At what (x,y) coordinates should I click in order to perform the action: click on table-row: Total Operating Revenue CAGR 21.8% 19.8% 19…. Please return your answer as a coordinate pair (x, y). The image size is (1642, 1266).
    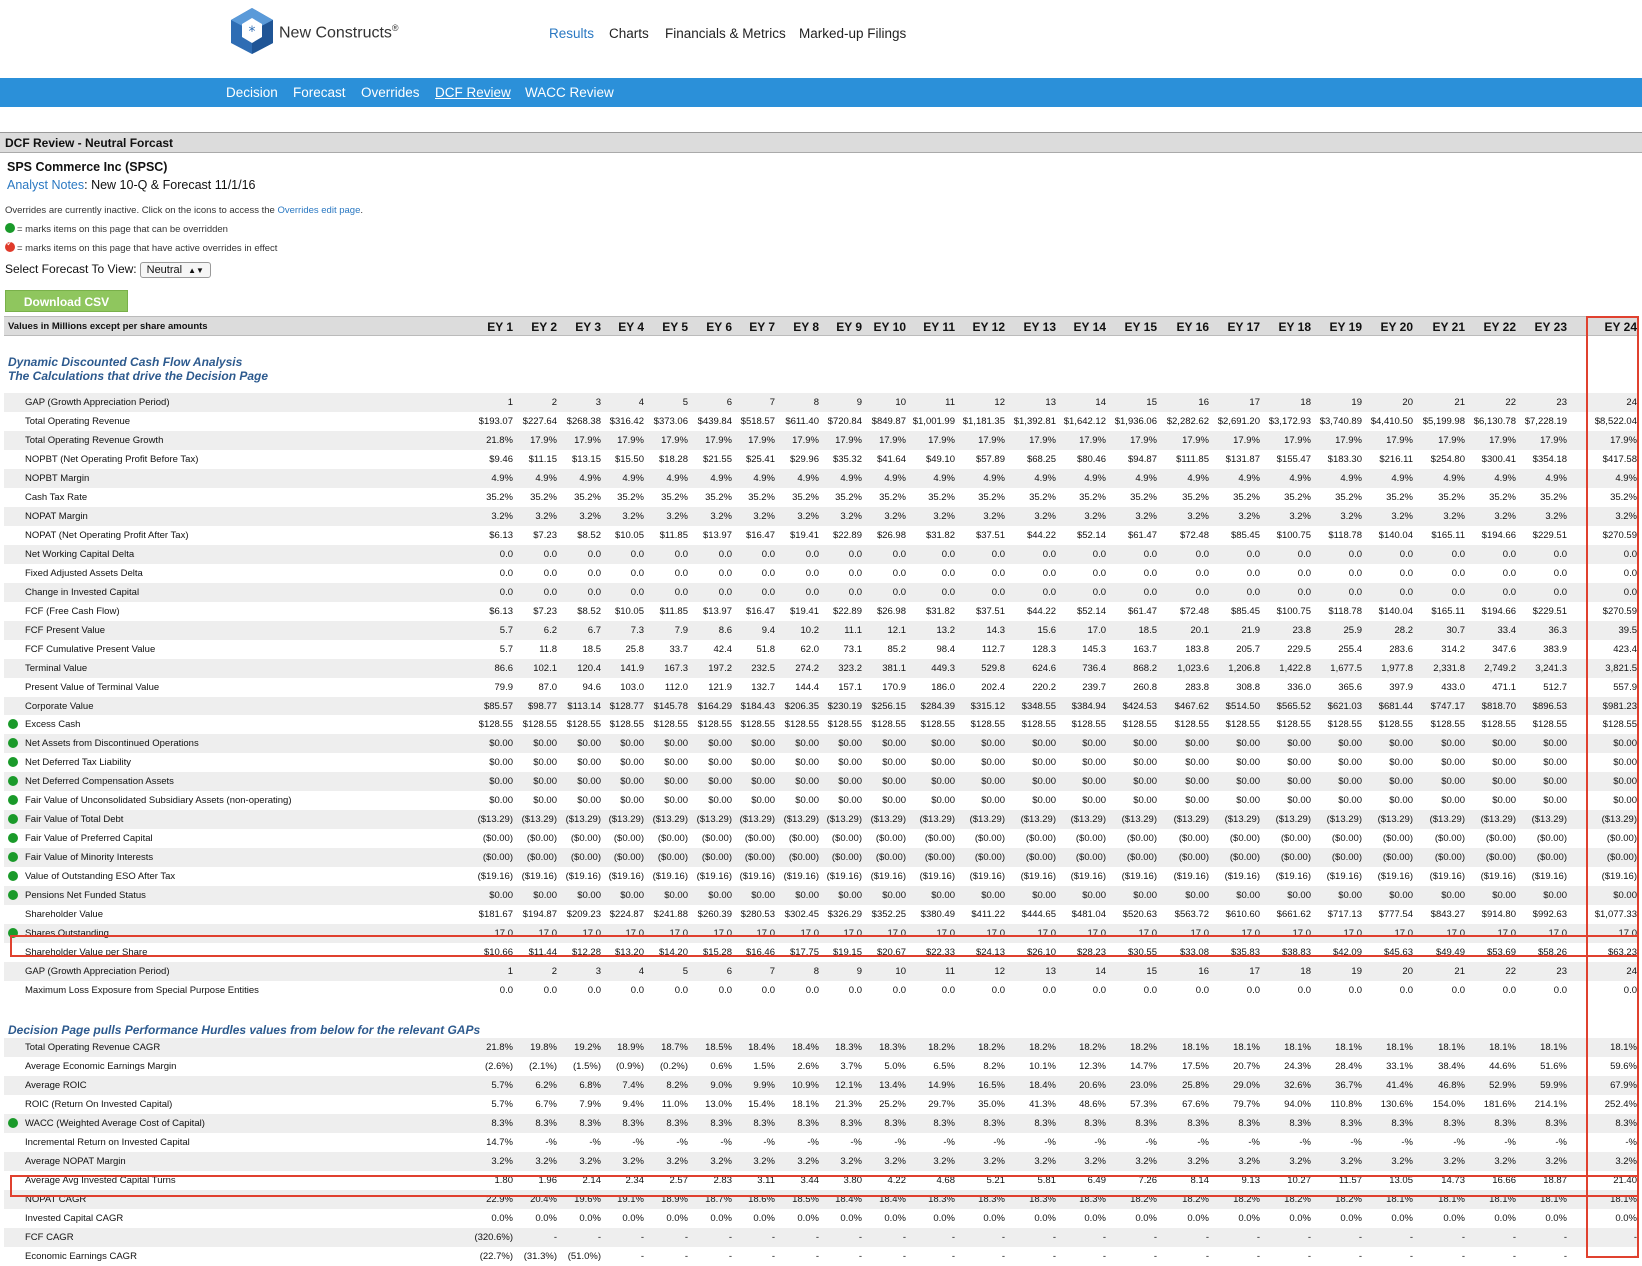
    Looking at the image, I should click on (821, 1047).